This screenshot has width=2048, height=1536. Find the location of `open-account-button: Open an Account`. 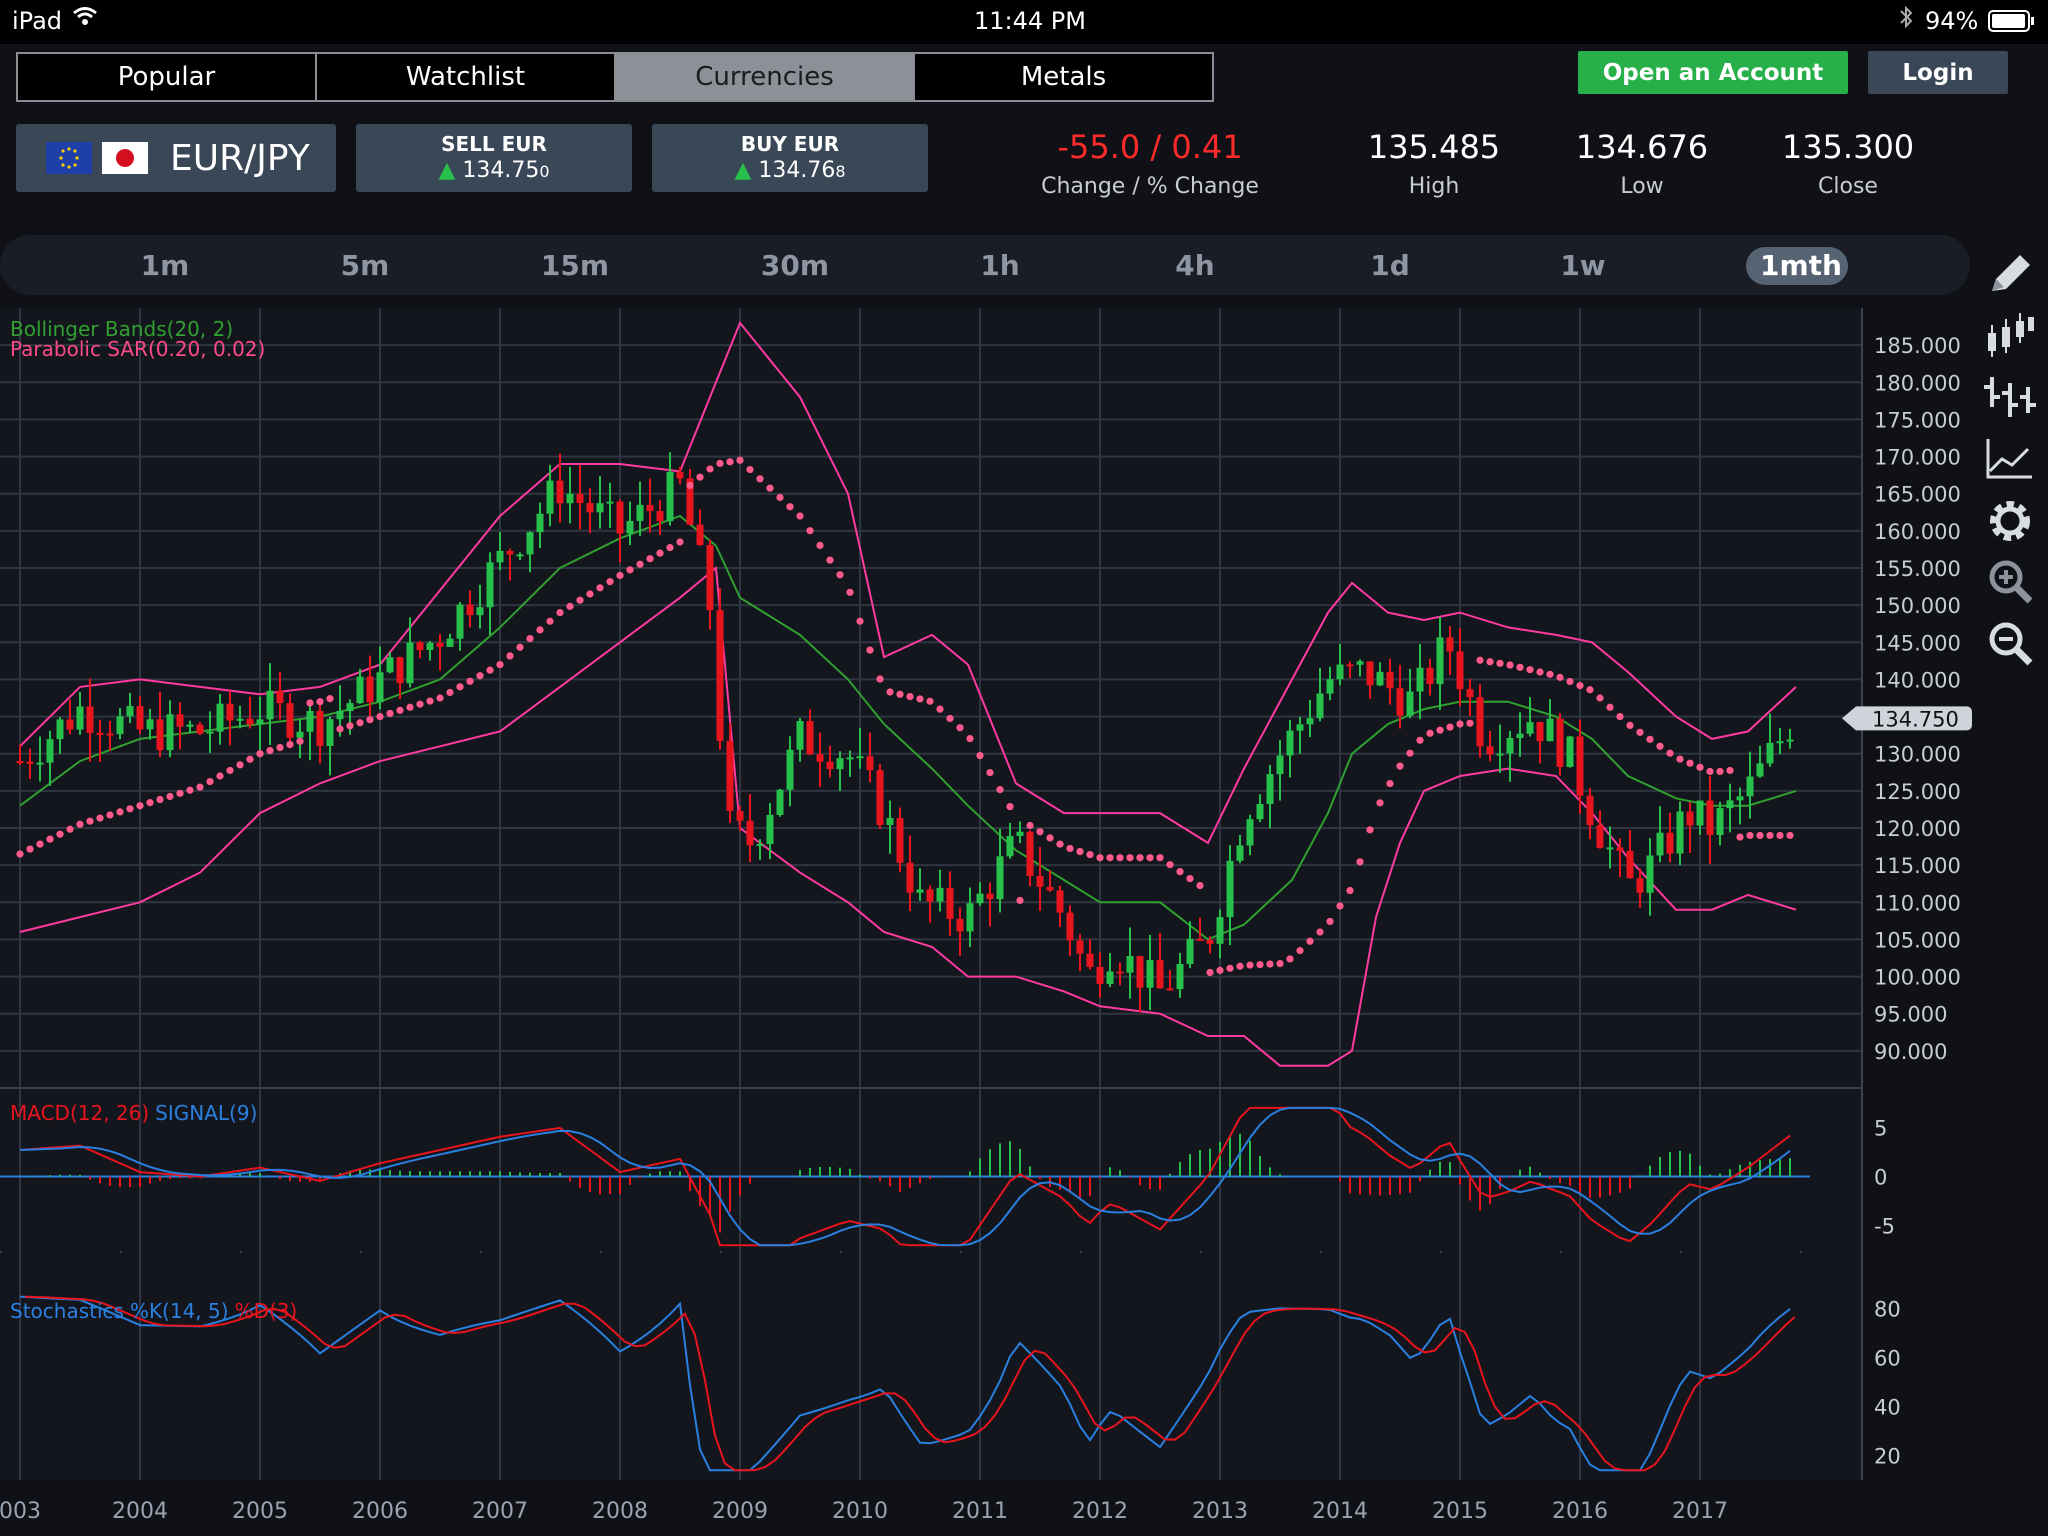

open-account-button: Open an Account is located at coordinates (1713, 72).